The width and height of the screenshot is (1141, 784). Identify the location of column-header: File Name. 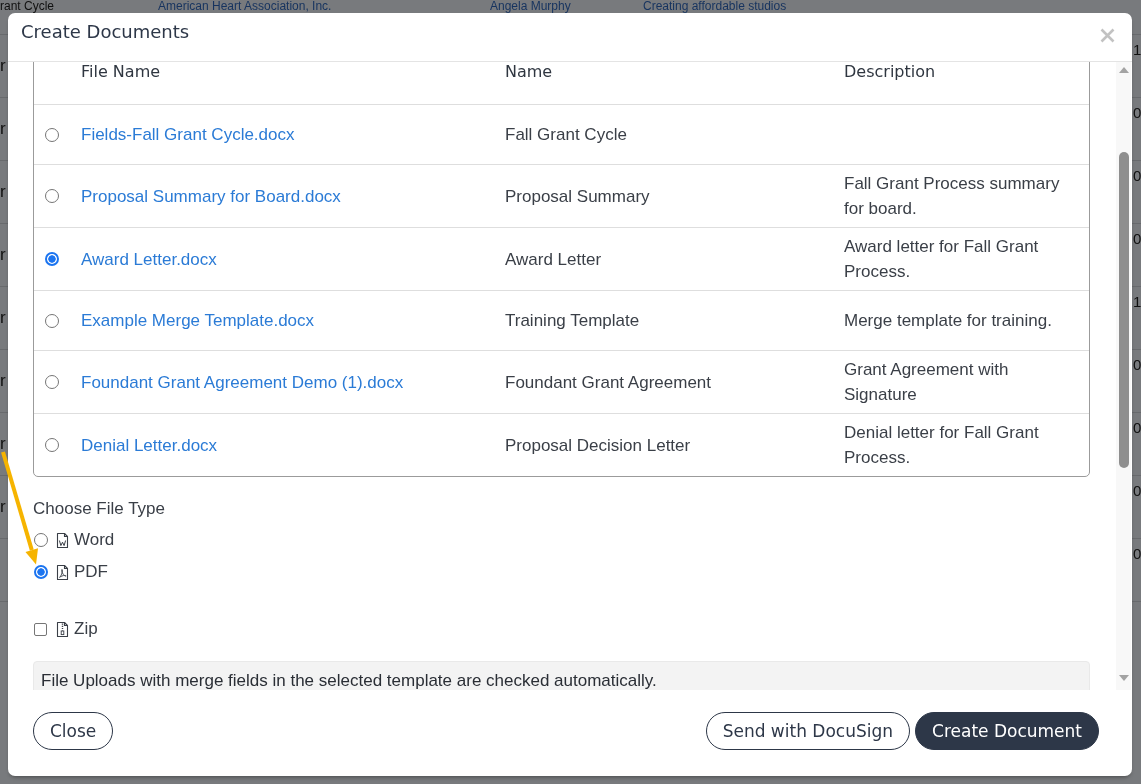
(121, 71).